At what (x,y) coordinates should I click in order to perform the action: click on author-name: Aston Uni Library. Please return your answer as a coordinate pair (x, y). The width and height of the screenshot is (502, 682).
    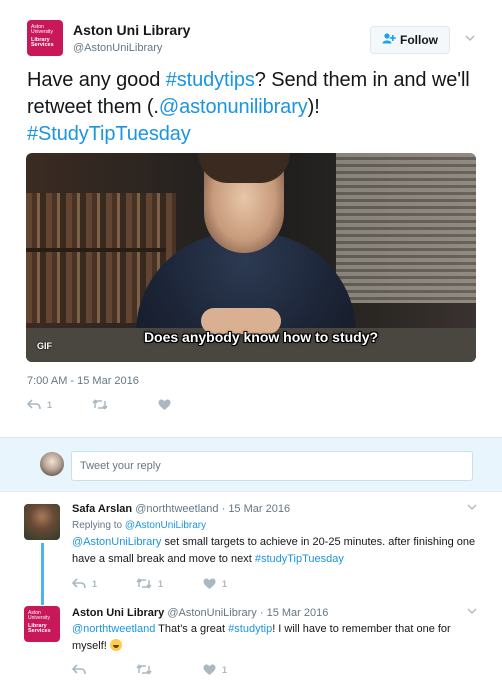
    Looking at the image, I should click on (131, 30).